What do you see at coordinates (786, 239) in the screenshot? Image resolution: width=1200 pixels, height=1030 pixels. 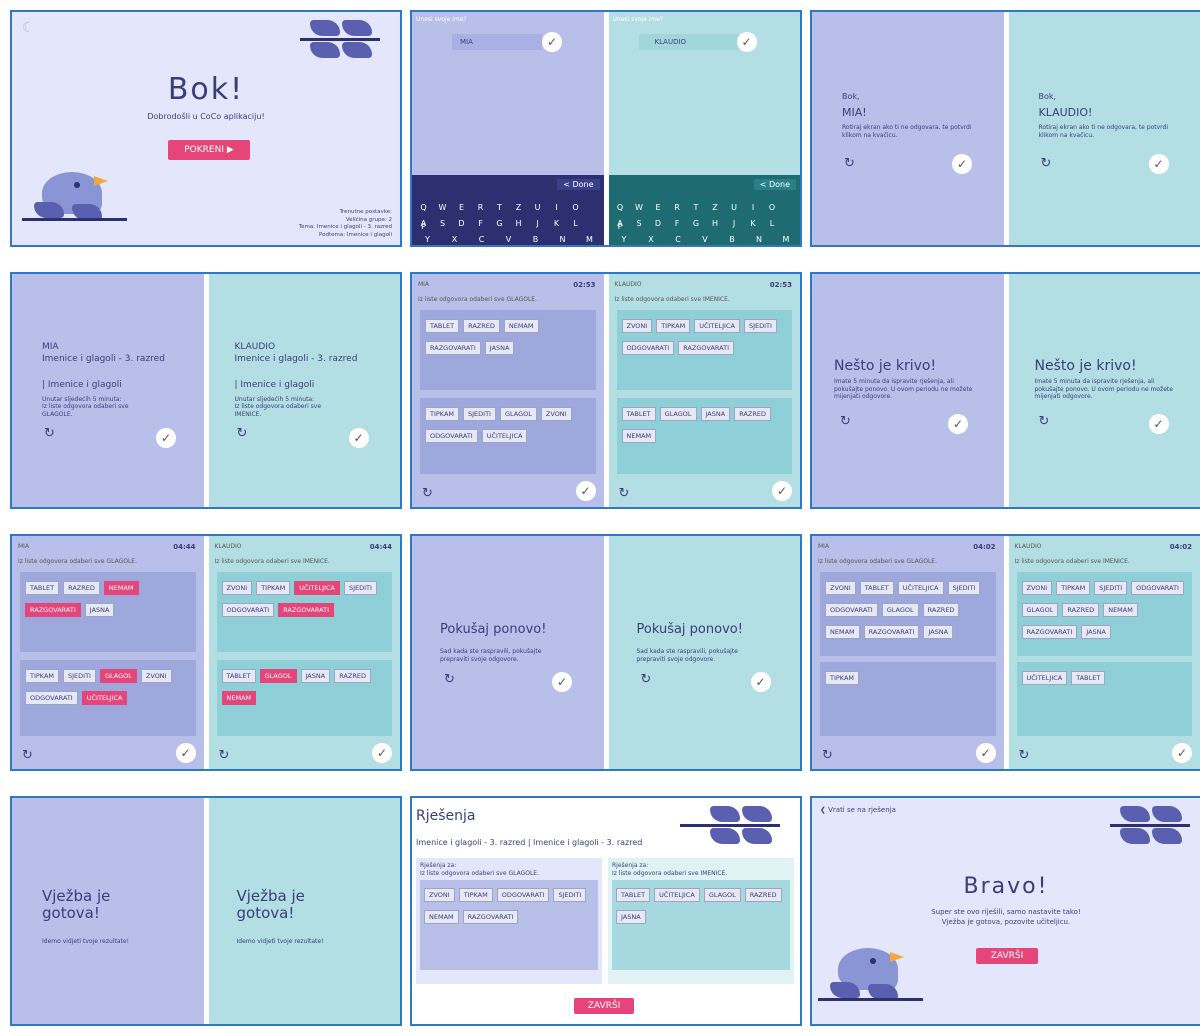 I see `key: M` at bounding box center [786, 239].